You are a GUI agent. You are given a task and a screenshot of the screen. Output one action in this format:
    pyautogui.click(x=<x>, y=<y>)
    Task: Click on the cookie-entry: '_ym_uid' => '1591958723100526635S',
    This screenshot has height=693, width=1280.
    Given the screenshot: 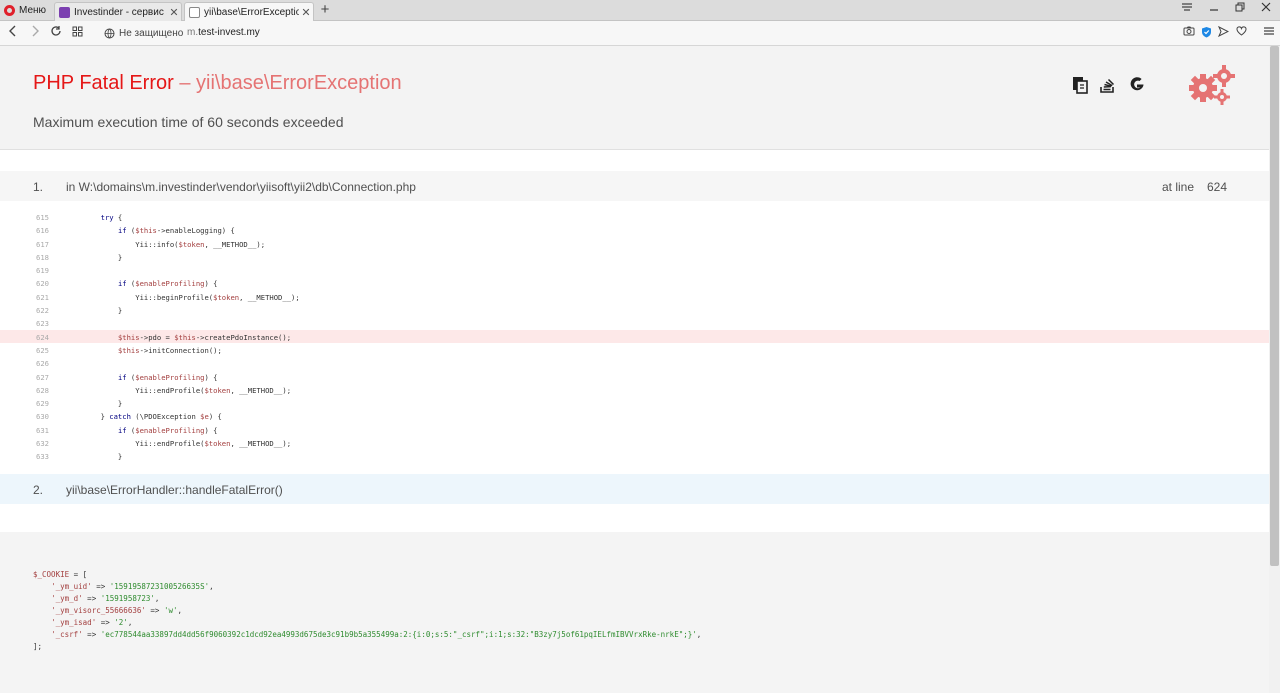 What is the action you would take?
    pyautogui.click(x=132, y=586)
    